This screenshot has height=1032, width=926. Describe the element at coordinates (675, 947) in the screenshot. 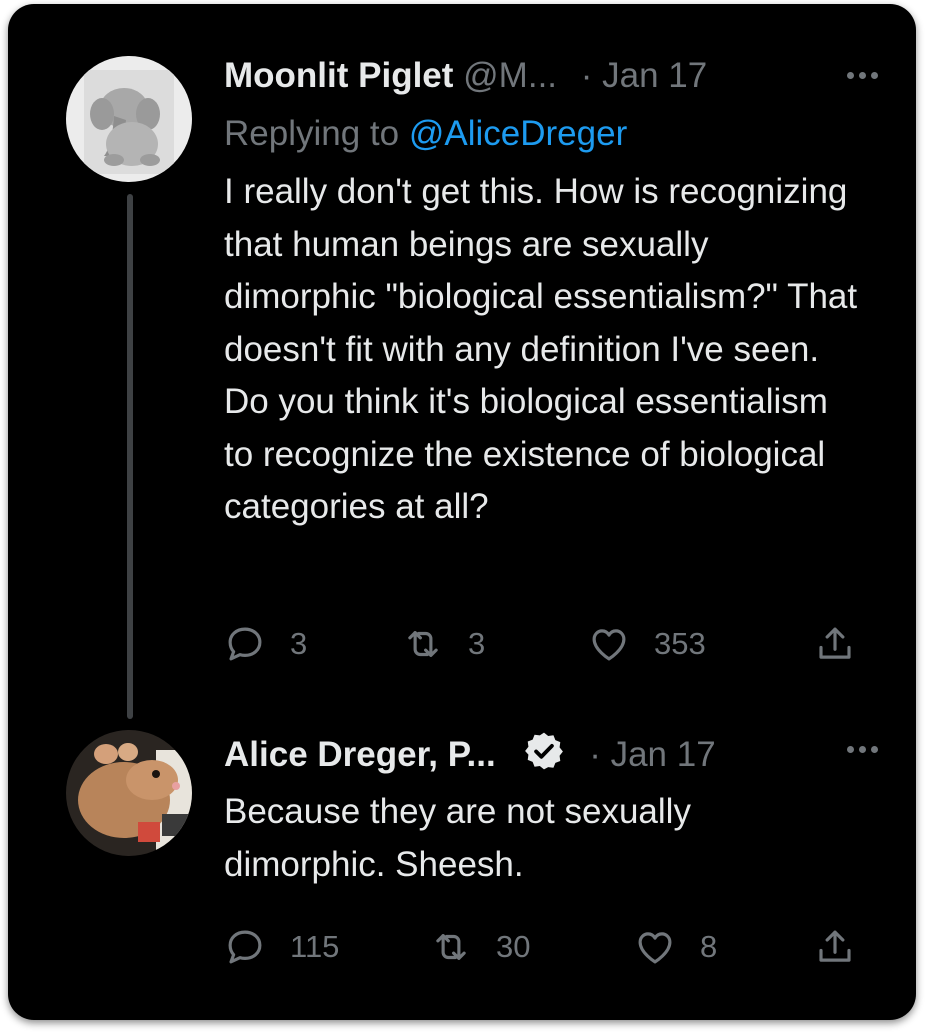

I see `like-button: 8` at that location.